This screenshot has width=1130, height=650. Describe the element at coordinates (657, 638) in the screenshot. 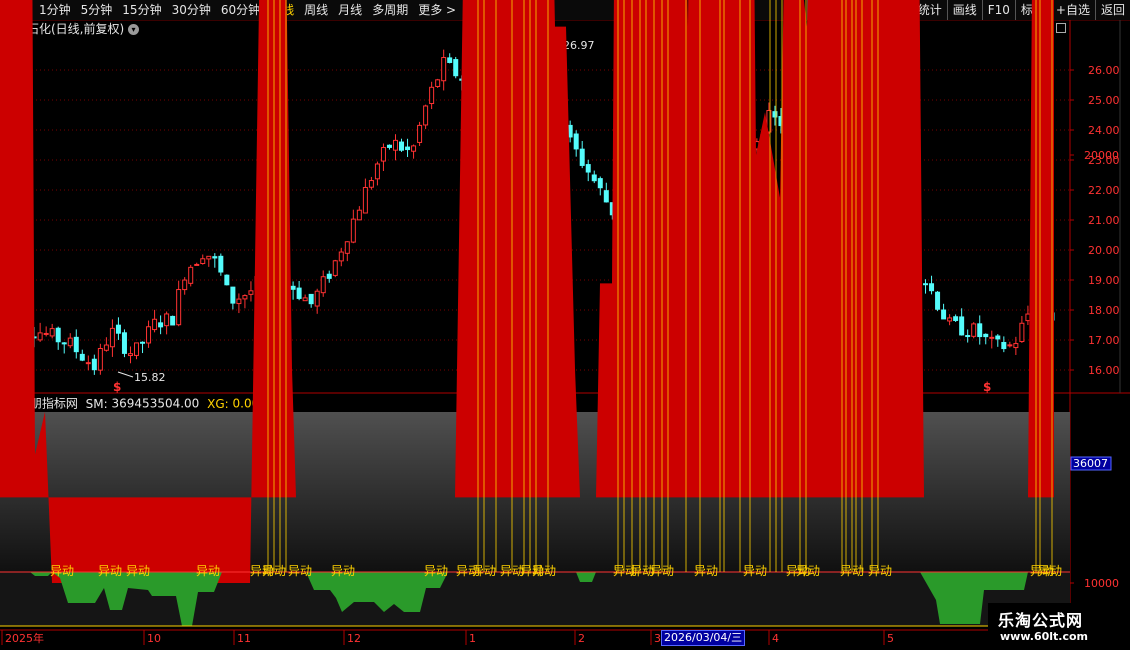

I see `time-axis-label: 3` at that location.